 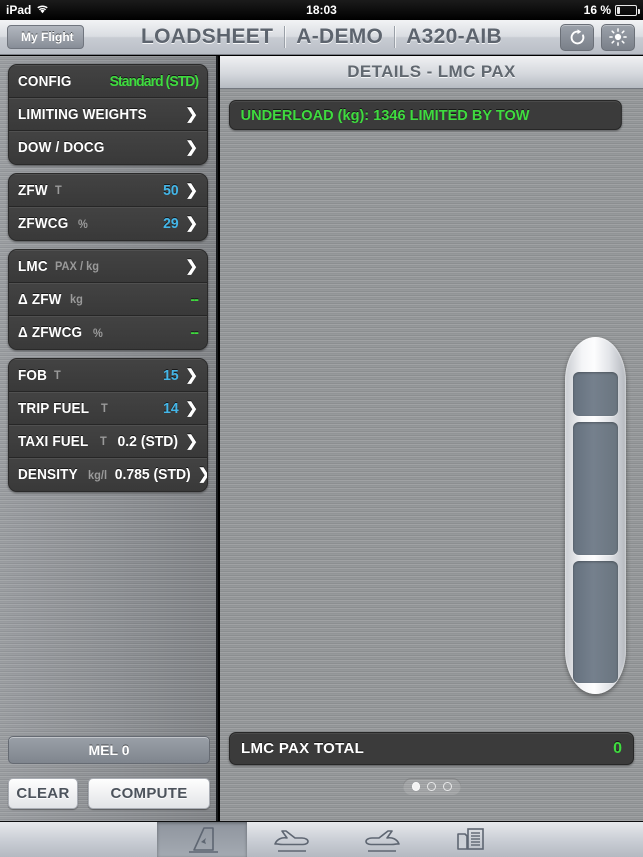 I want to click on sidebar-group-lmc: LMC PAX / kg ❯ Δ ZFW kg -- Δ ZFWCG % --, so click(x=108, y=299).